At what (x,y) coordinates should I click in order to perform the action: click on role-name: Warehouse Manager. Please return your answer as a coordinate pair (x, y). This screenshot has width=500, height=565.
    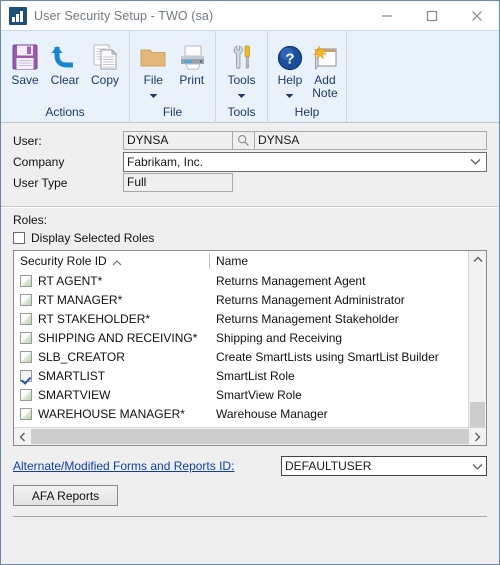
    Looking at the image, I should click on (272, 413).